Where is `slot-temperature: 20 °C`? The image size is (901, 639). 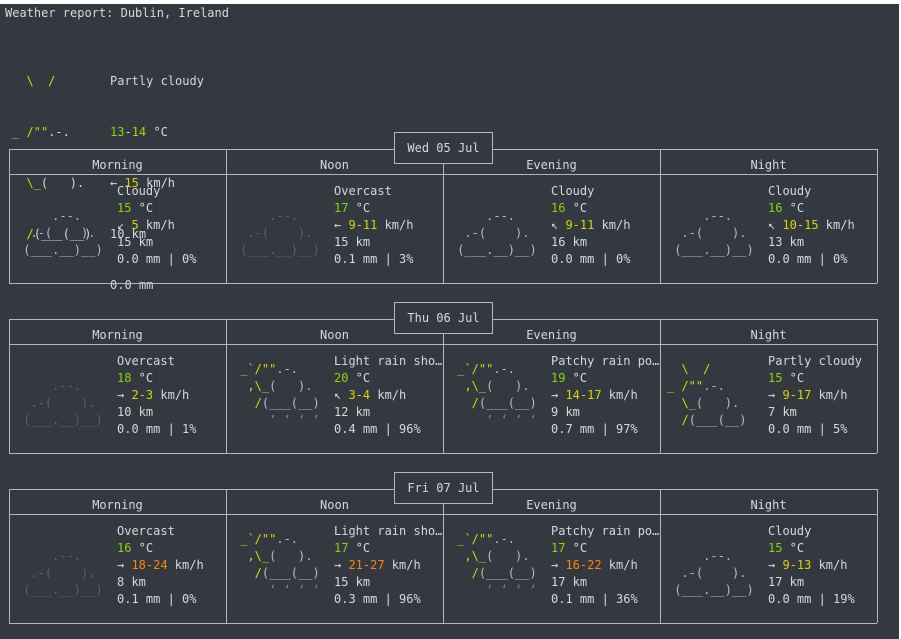 slot-temperature: 20 °C is located at coordinates (388, 378).